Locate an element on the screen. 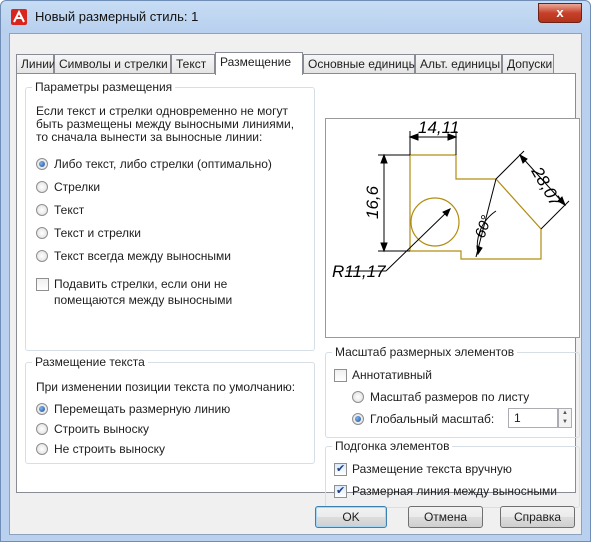 The width and height of the screenshot is (591, 542). suppress-arrows-checkbox is located at coordinates (42, 284).